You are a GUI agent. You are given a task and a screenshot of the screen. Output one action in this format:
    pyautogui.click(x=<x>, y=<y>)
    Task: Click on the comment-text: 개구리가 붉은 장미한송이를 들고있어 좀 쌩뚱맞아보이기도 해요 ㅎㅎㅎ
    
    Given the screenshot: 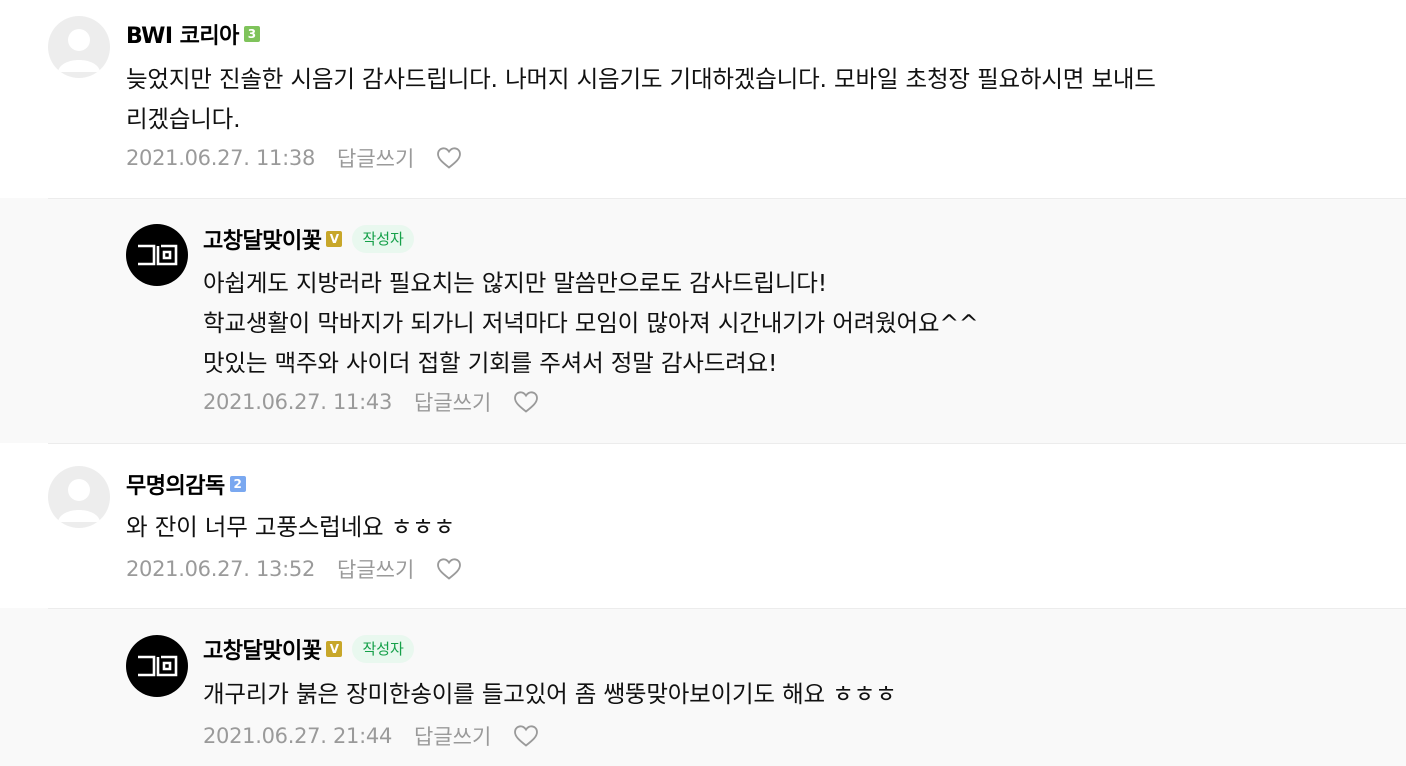 What is the action you would take?
    pyautogui.click(x=550, y=694)
    